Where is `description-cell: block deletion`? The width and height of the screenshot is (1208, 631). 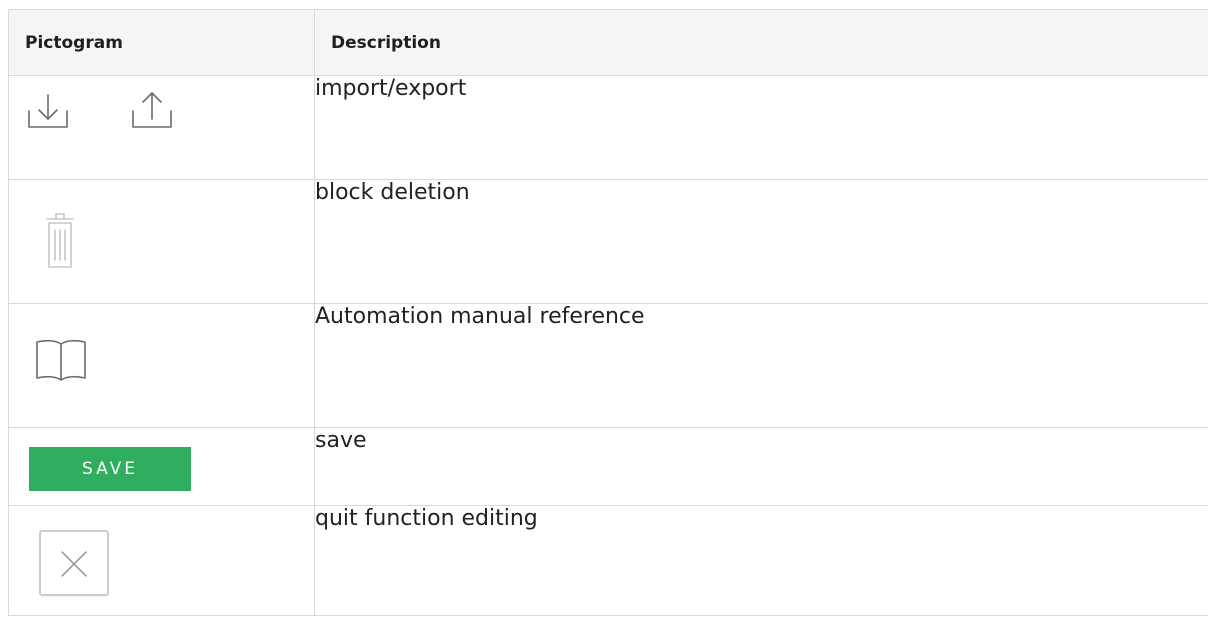 description-cell: block deletion is located at coordinates (761, 241).